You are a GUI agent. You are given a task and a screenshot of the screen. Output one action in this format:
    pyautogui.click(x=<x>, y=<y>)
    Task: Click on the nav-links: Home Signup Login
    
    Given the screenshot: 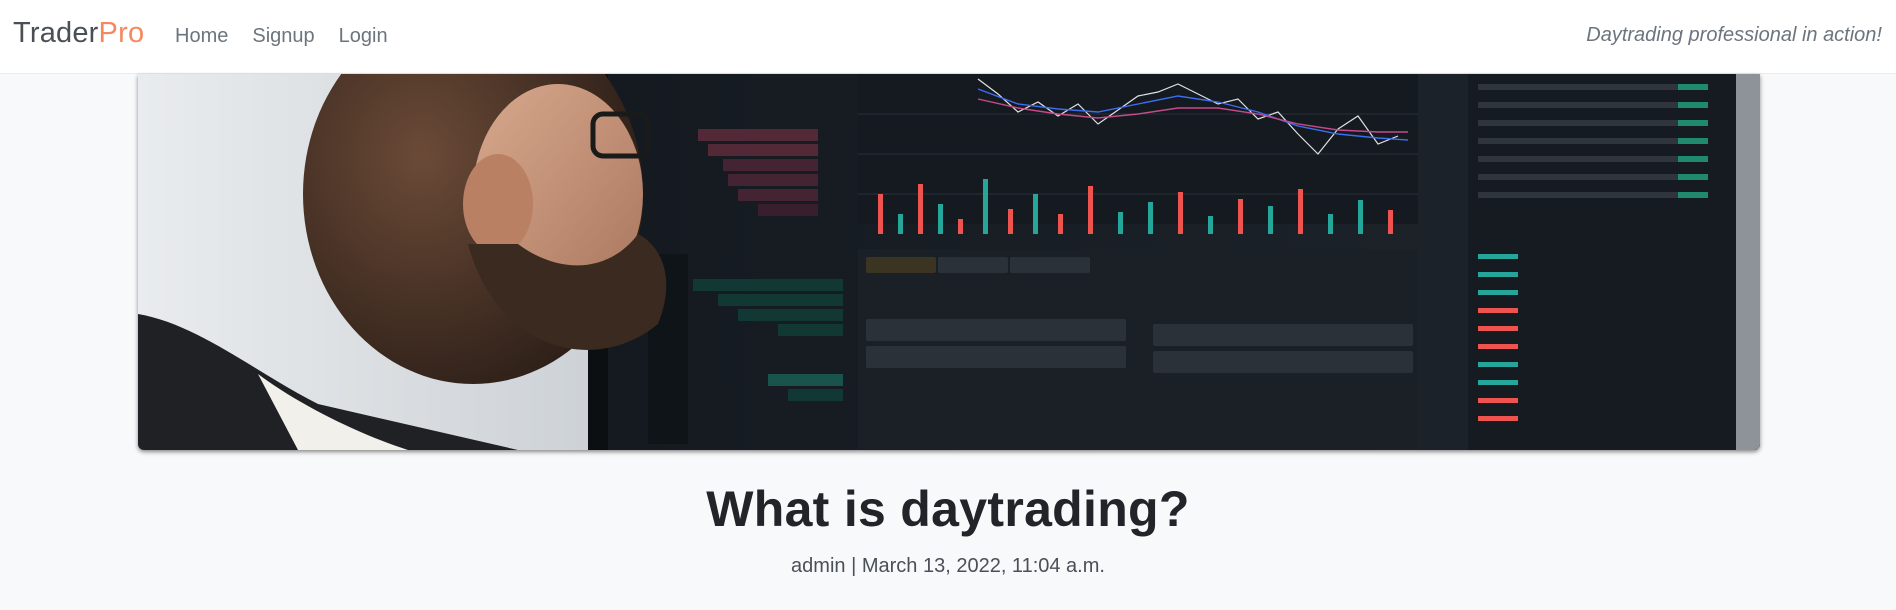 What is the action you would take?
    pyautogui.click(x=293, y=36)
    